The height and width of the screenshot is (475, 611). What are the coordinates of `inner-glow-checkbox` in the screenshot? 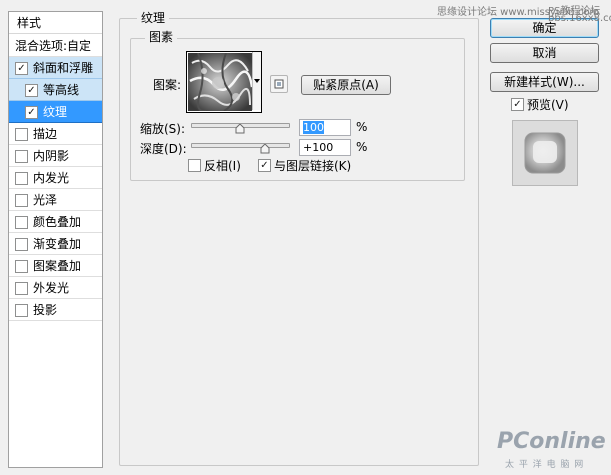 It's located at (21, 178).